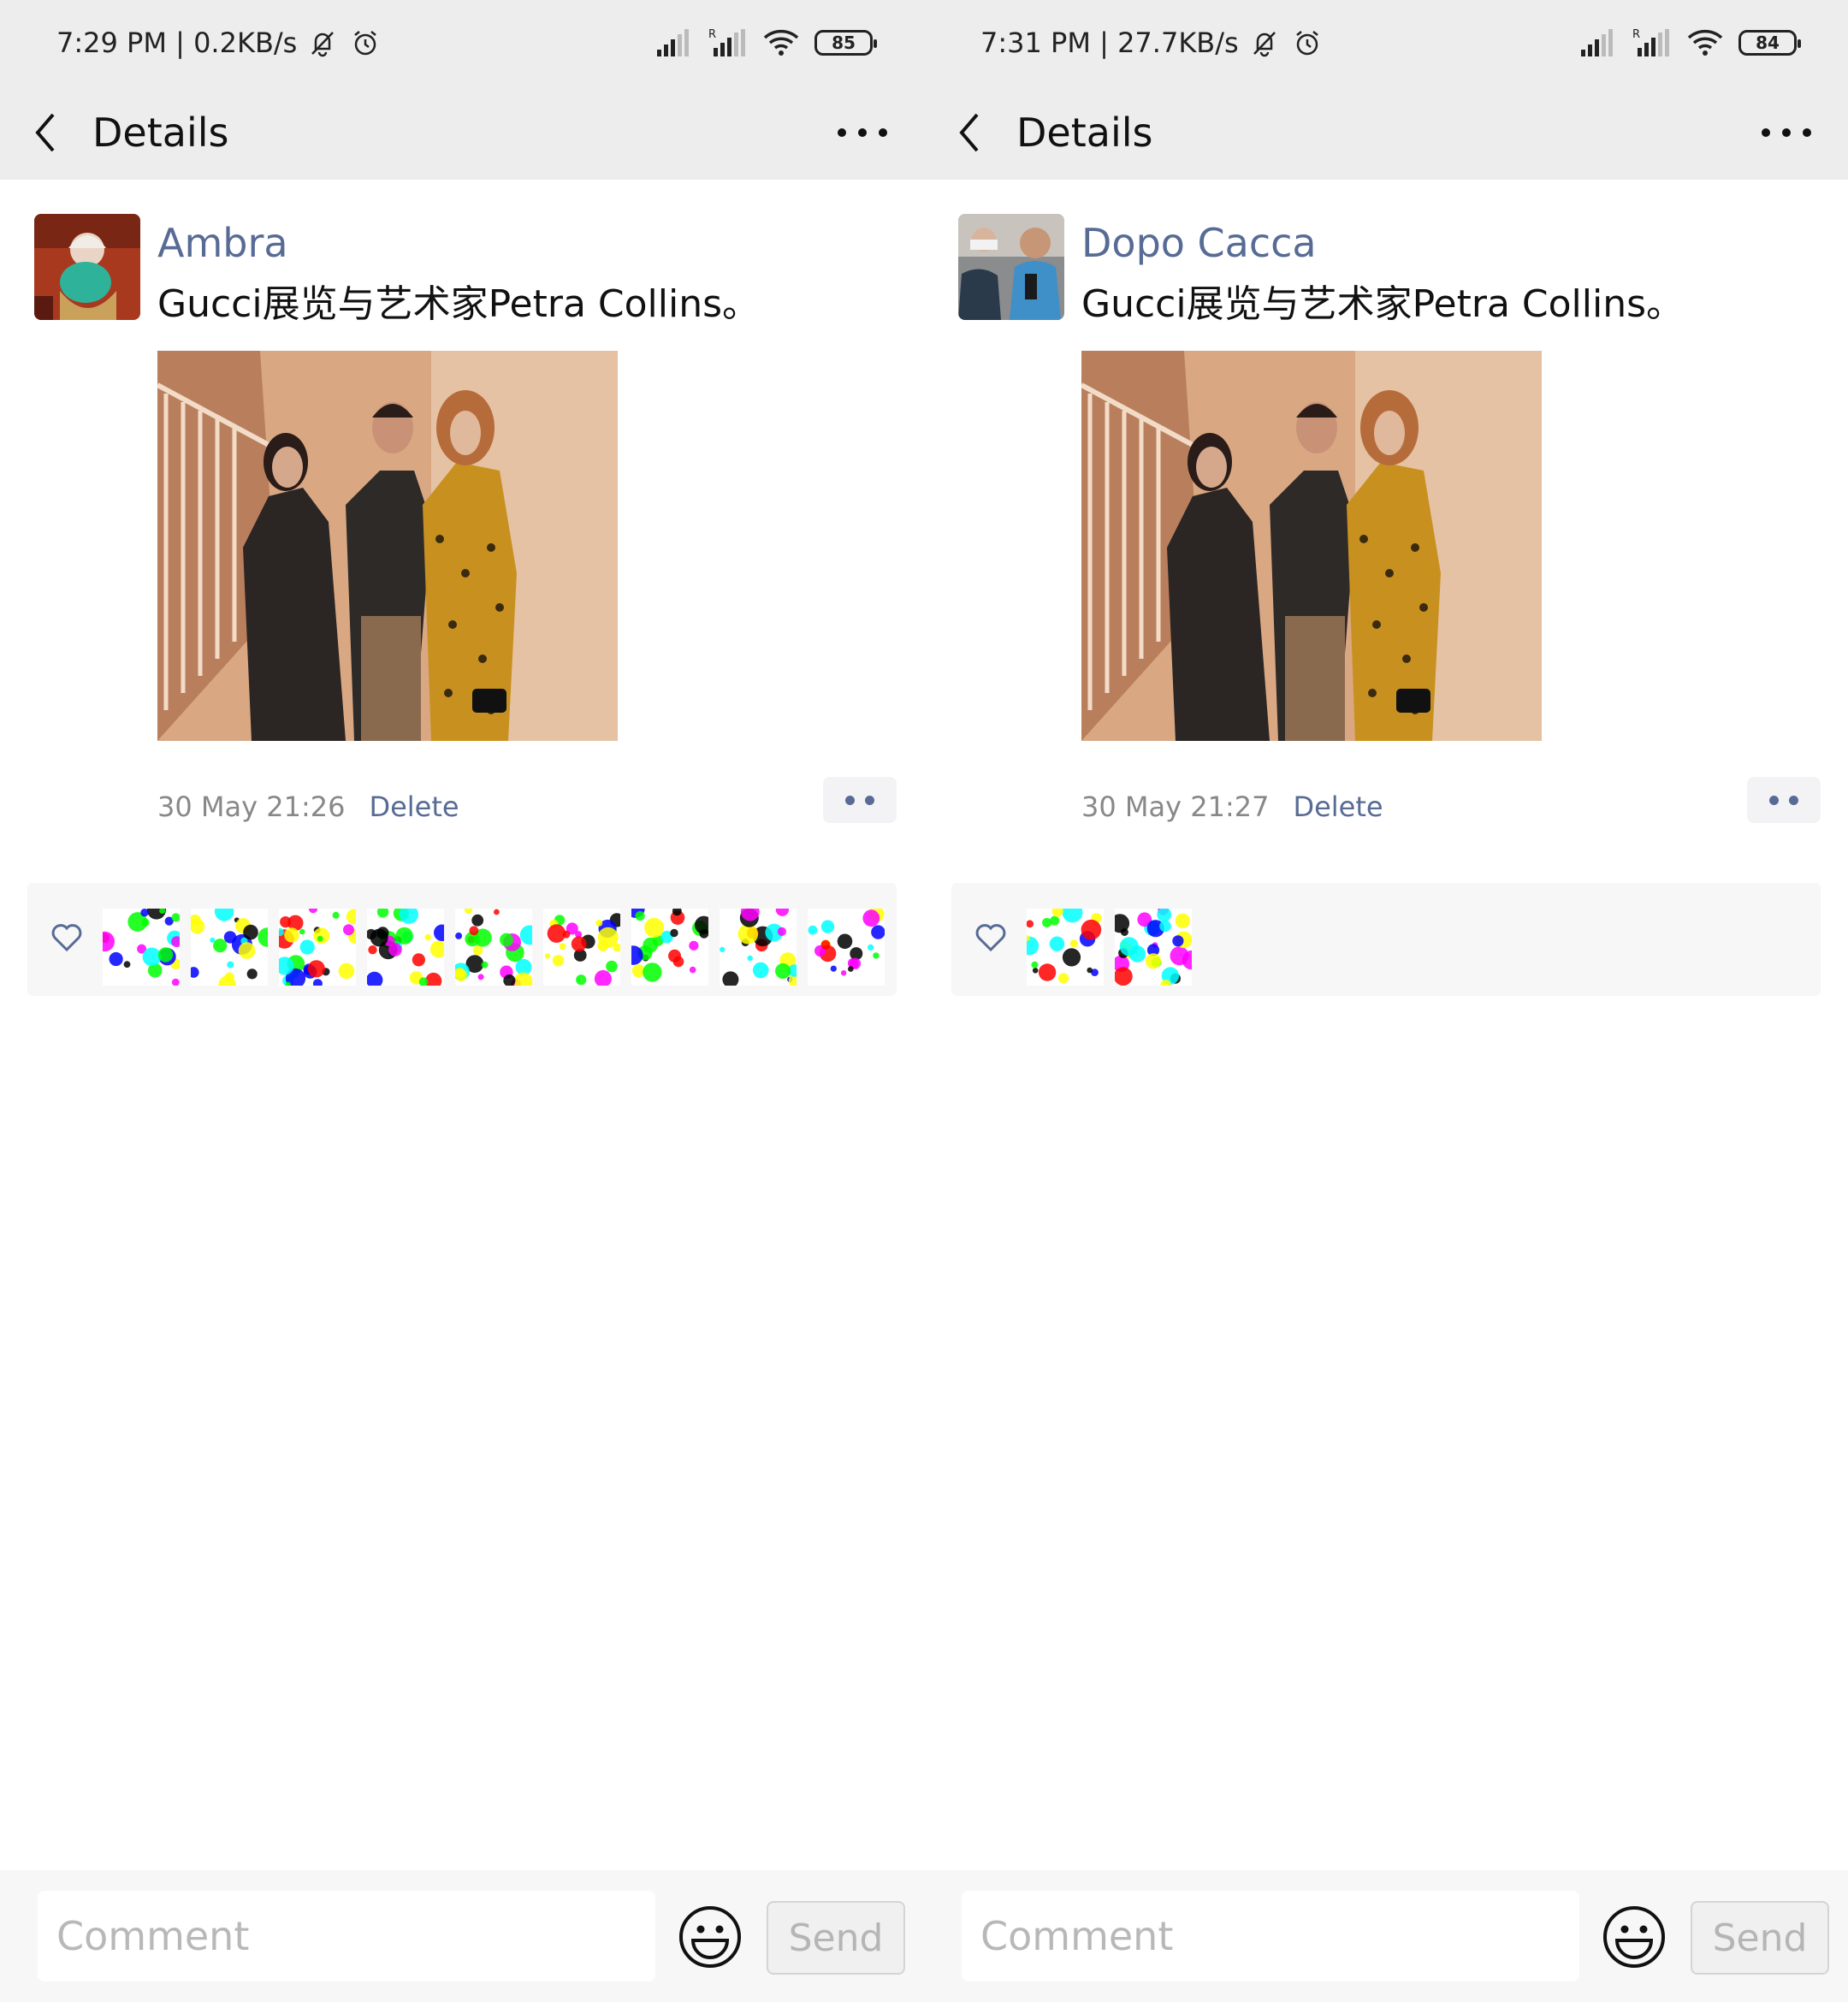  What do you see at coordinates (1199, 243) in the screenshot?
I see `author-name: Dopo Cacca` at bounding box center [1199, 243].